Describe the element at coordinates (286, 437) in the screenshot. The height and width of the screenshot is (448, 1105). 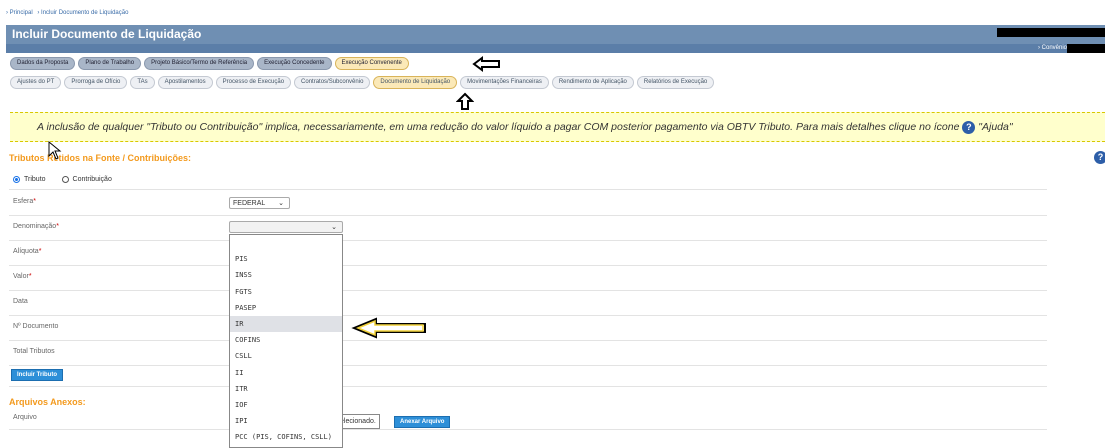
I see `dropdown-option: PCC (PIS, COFINS, CSLL)` at that location.